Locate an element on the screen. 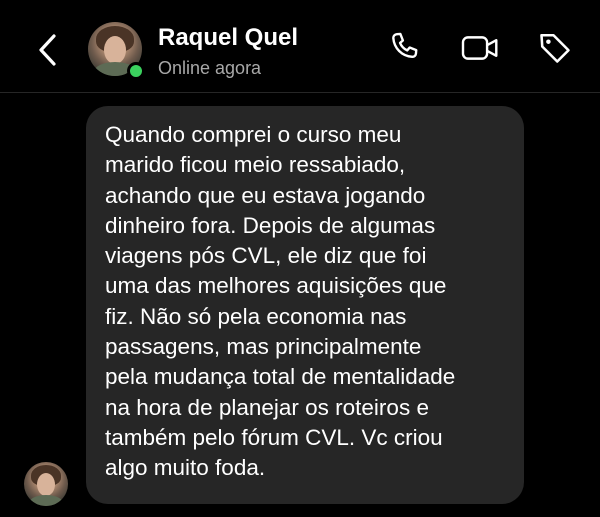 Image resolution: width=600 pixels, height=517 pixels. phone-icon is located at coordinates (405, 45).